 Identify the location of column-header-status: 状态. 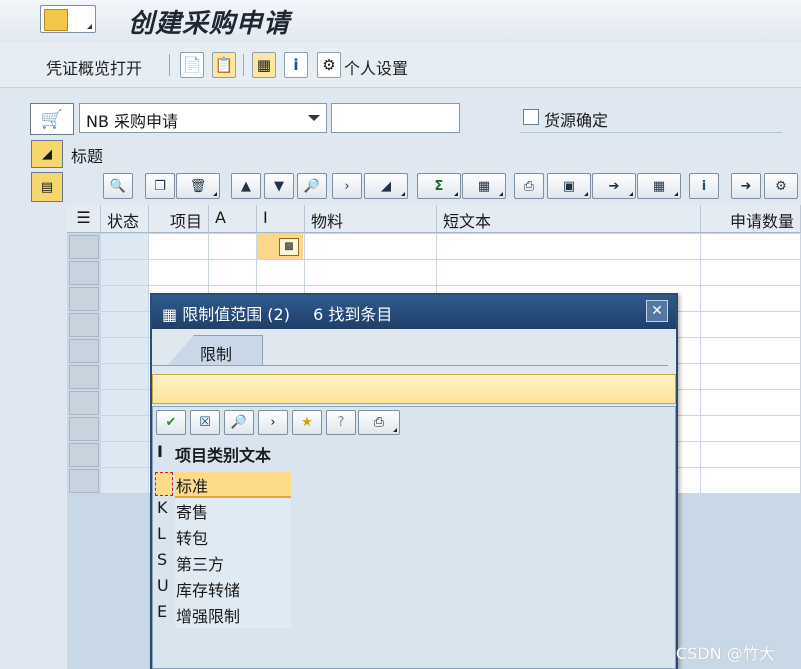
(125, 219).